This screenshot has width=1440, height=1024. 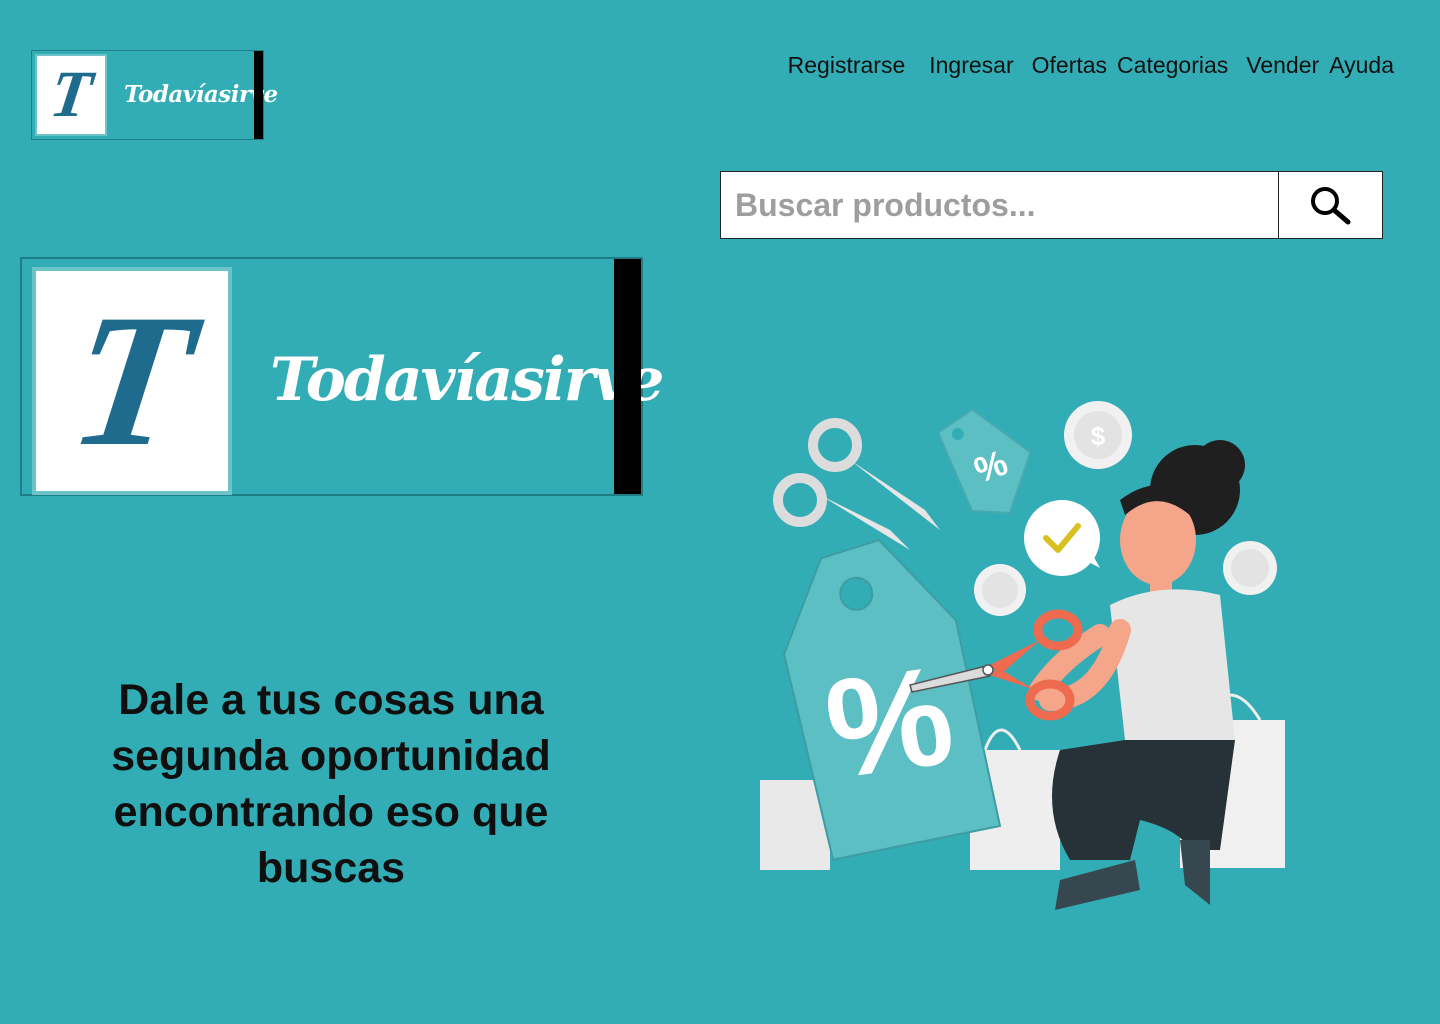 I want to click on logo-tile: T, so click(x=71, y=95).